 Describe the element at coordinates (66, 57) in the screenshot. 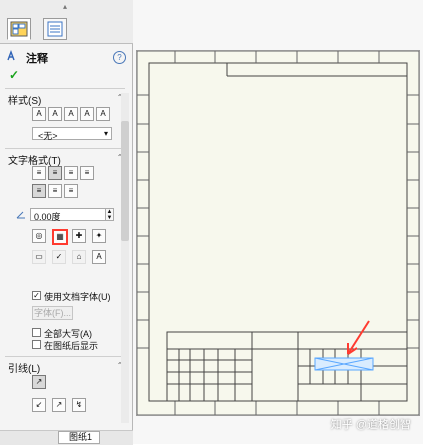

I see `property-header: 注释 ?` at that location.